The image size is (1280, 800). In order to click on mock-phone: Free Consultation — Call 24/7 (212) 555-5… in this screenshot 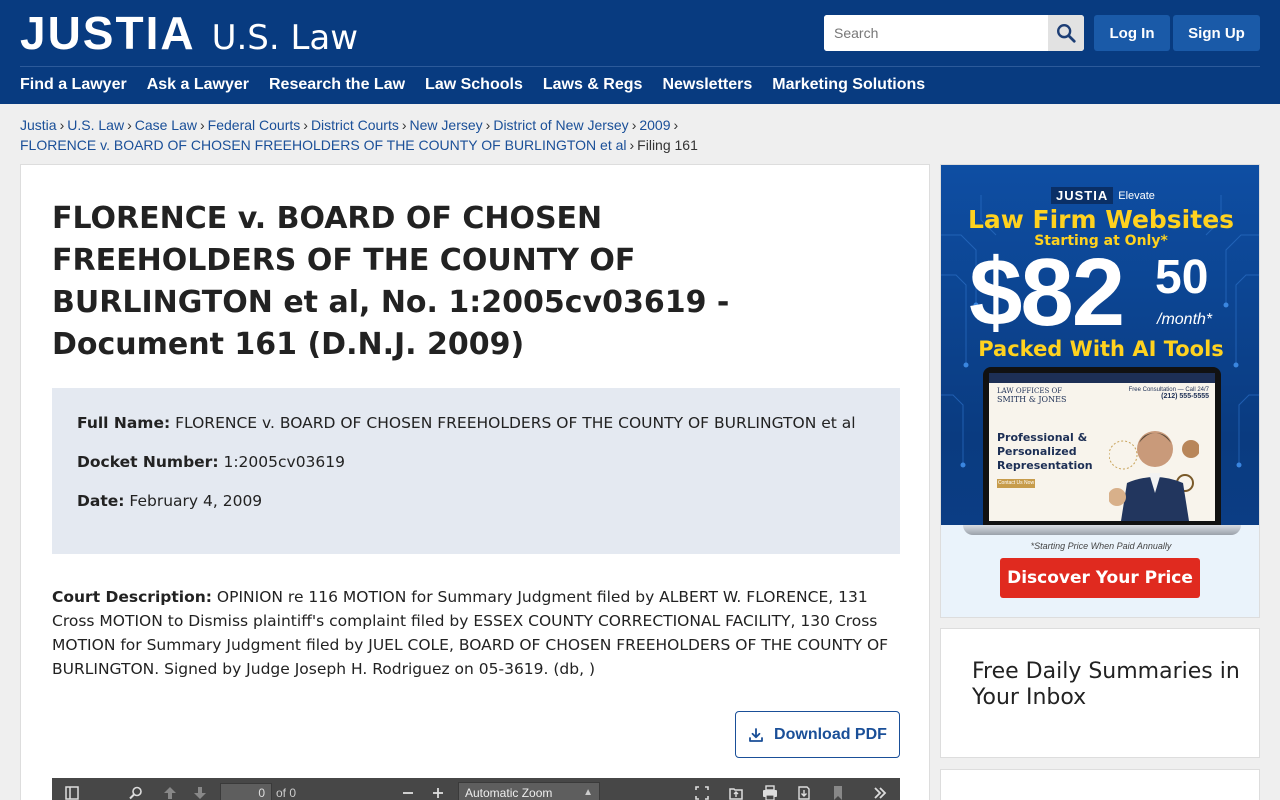, I will do `click(1169, 393)`.